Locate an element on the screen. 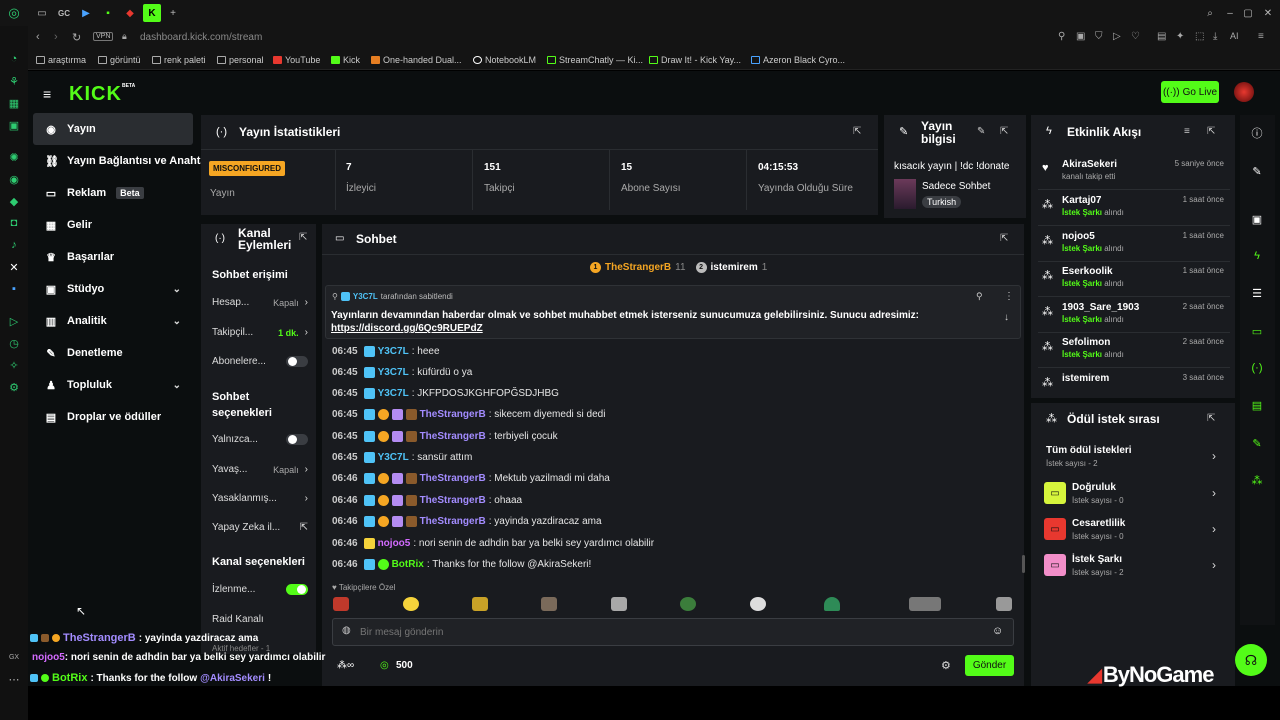  ai-moderation-row: Yapay Zeka il... ⇱ is located at coordinates (260, 527).